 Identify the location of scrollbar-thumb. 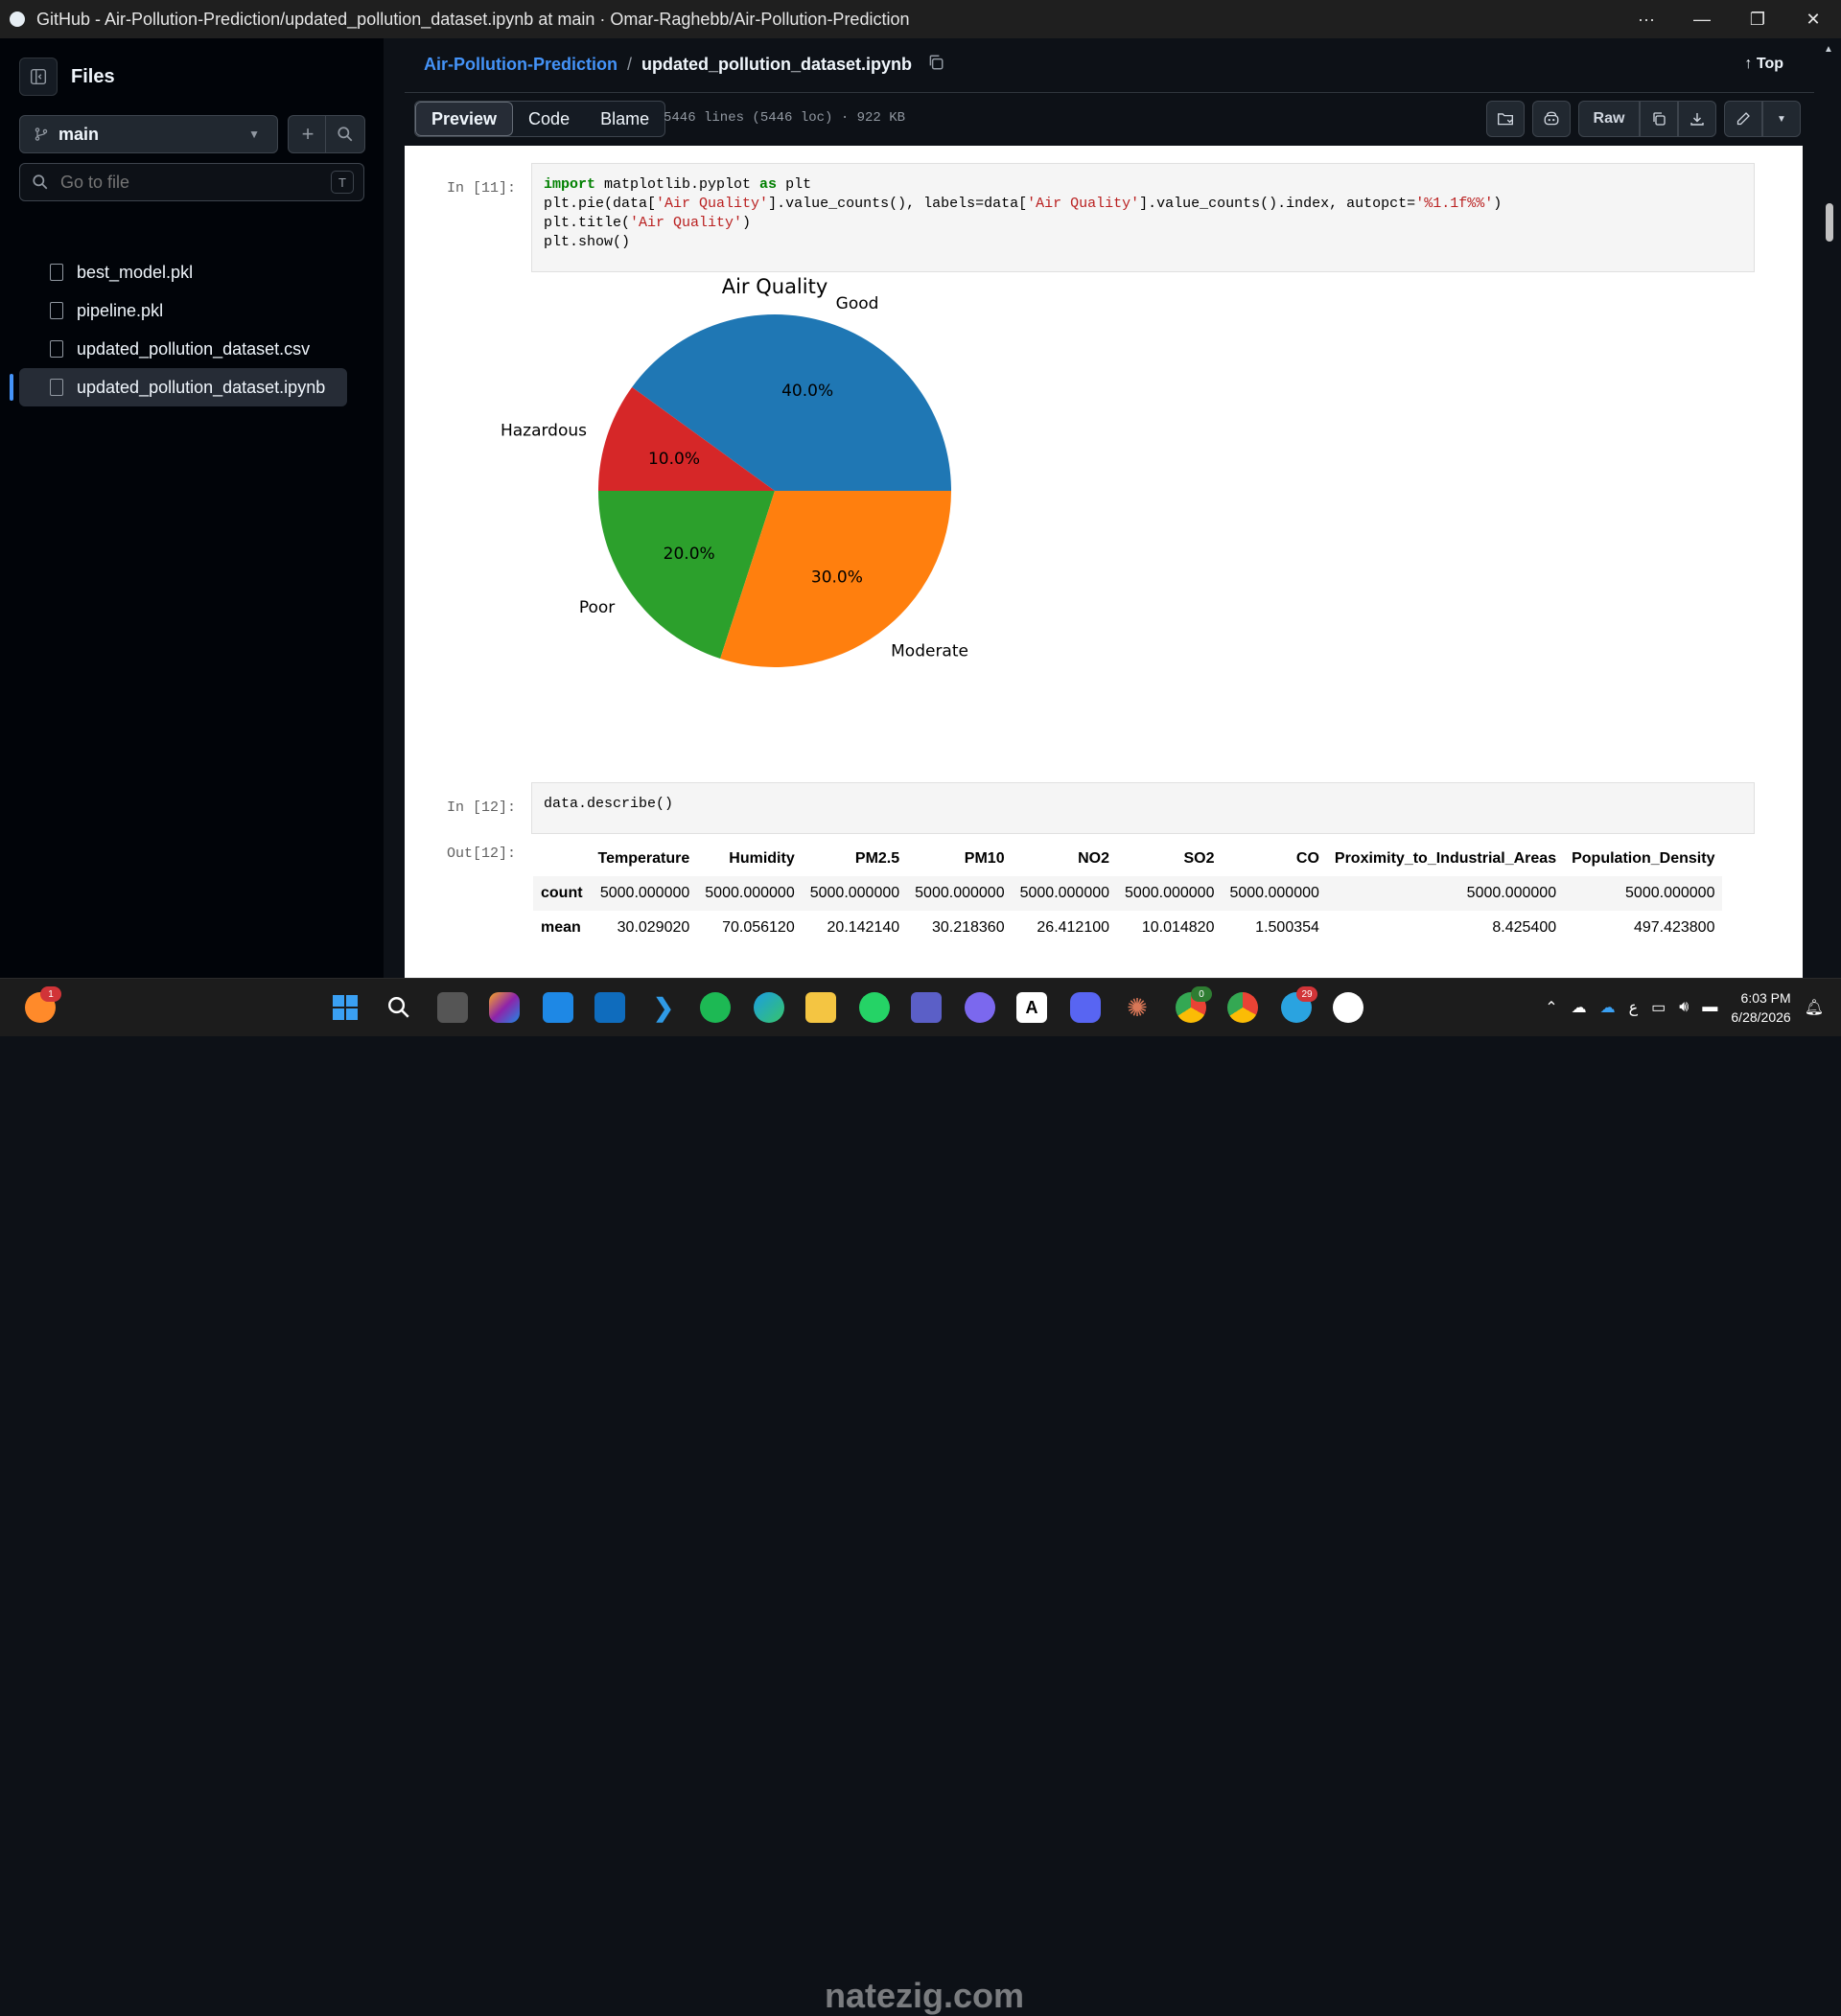
(1829, 222).